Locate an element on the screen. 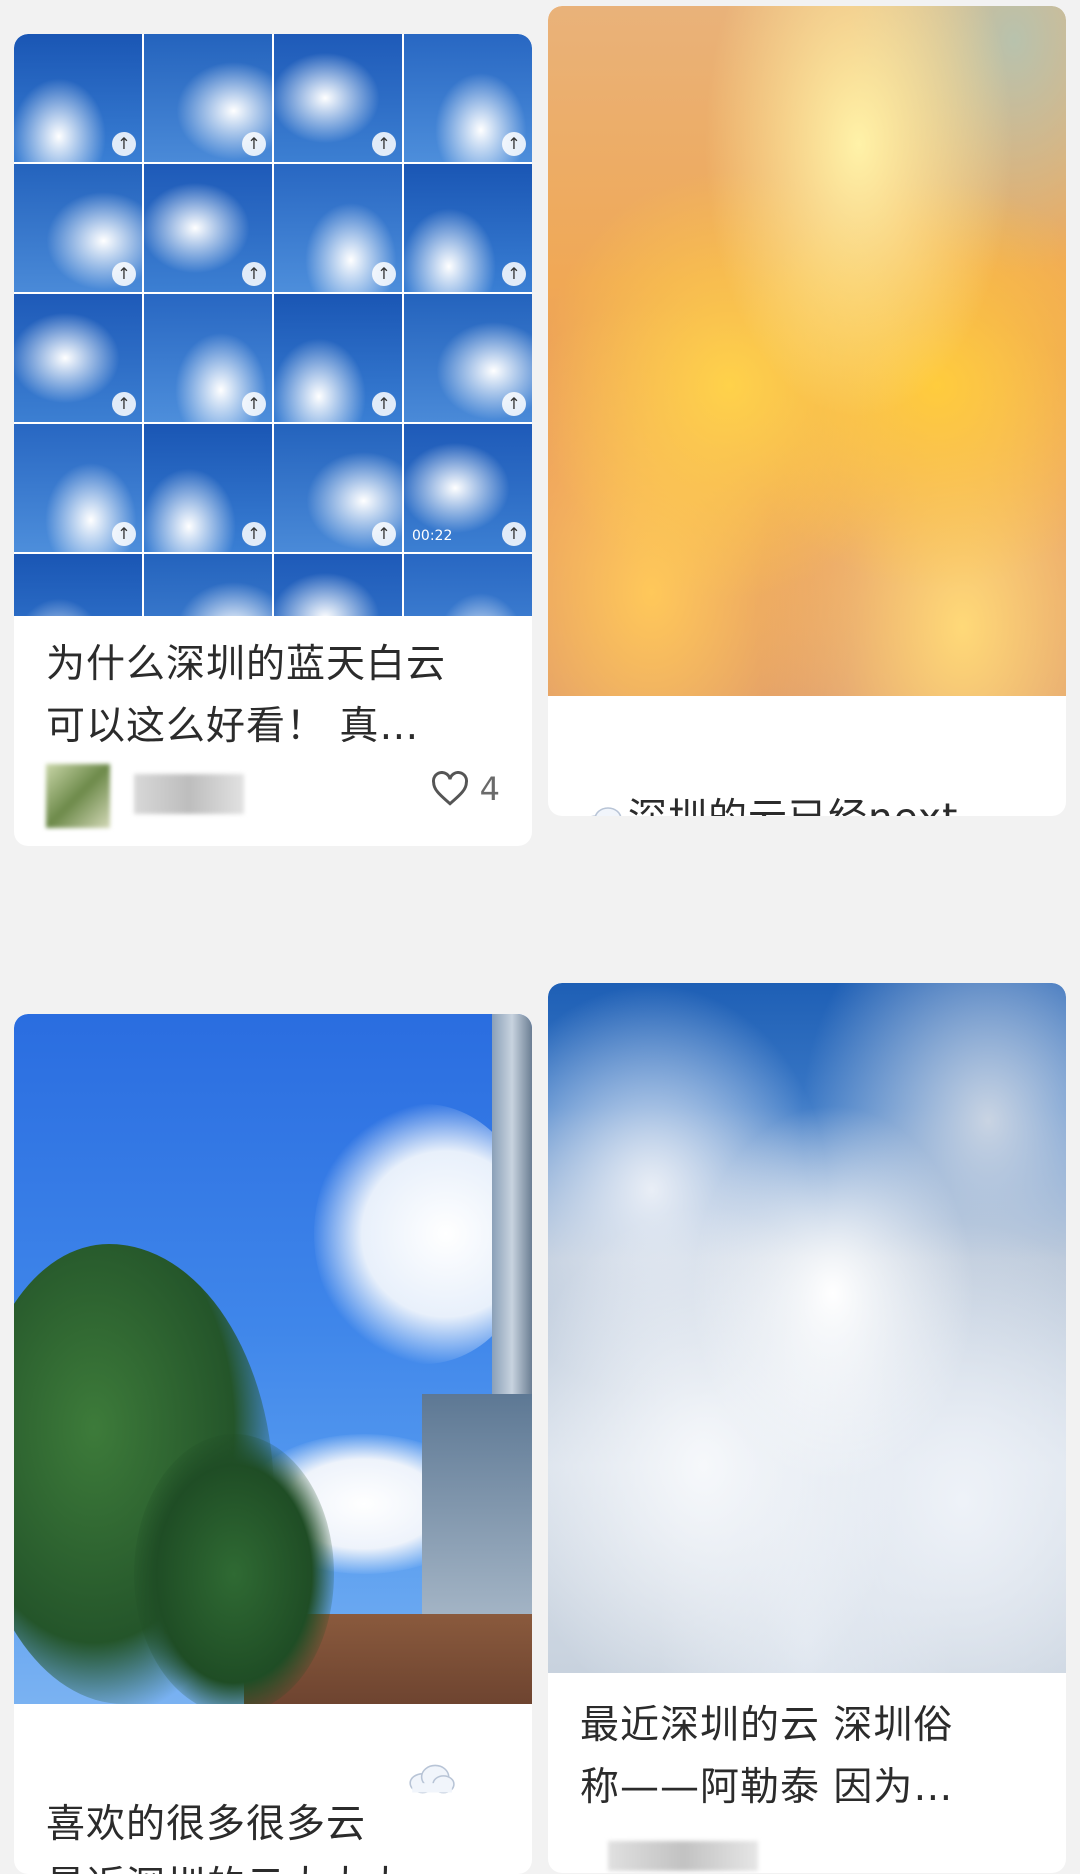 Image resolution: width=1080 pixels, height=1874 pixels. card-cover-photo-grid: ↑↑↑↑↑↑↑↑↑↑↑↑↑↑↑↑00:22↑↑↑↑ is located at coordinates (273, 325).